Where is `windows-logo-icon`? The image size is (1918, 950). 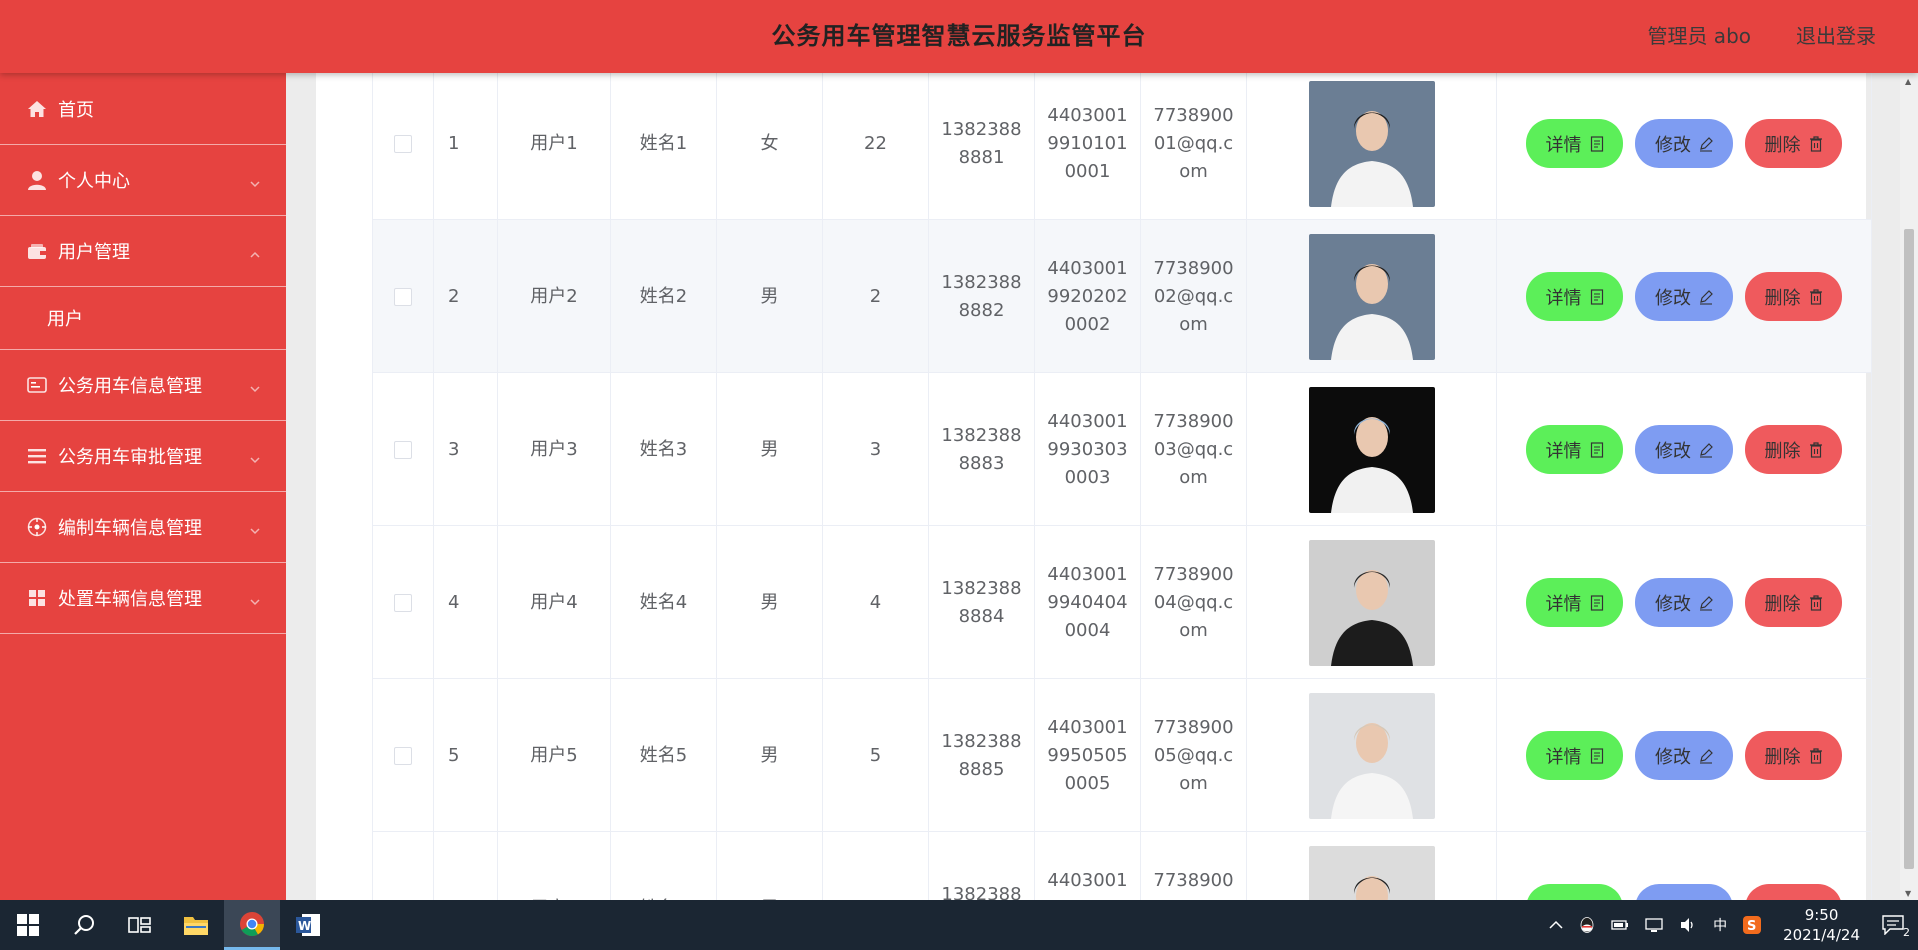 windows-logo-icon is located at coordinates (28, 925).